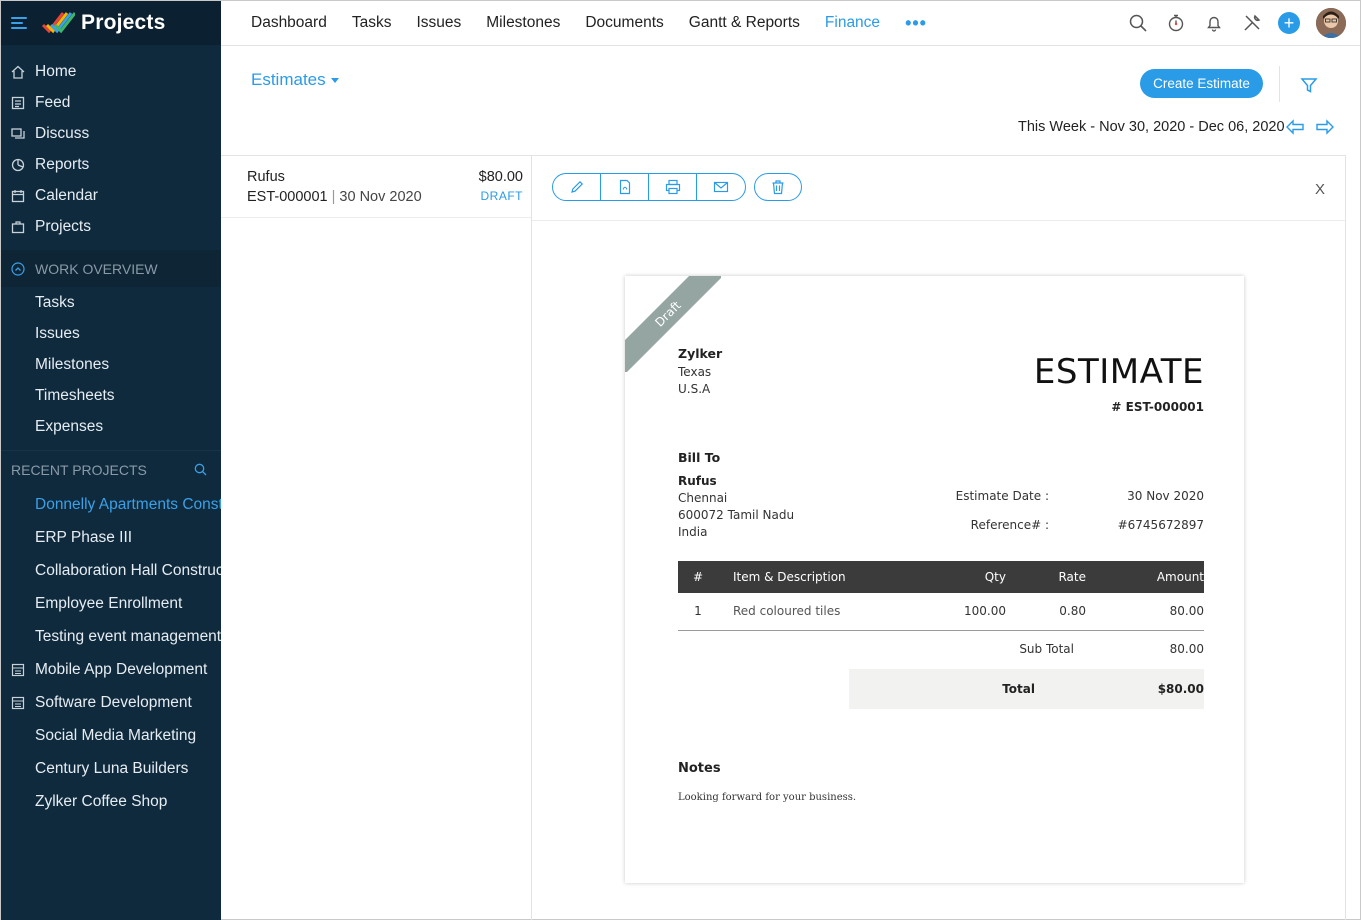 The image size is (1361, 920). I want to click on total-label: Total, so click(1018, 689).